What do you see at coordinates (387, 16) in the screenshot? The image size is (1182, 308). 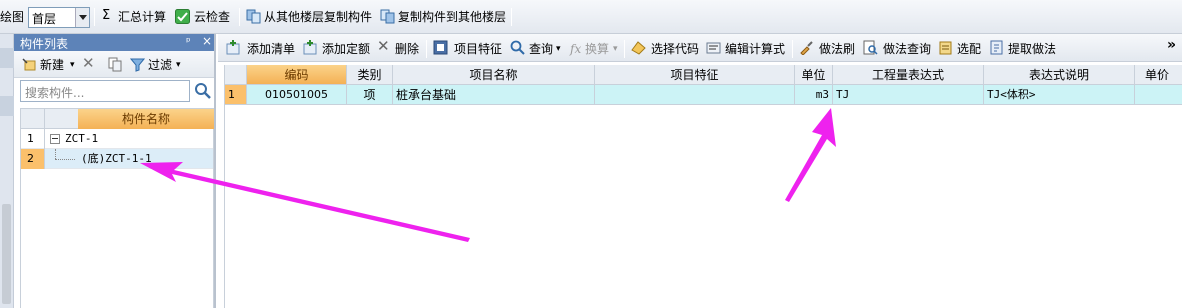 I see `copy-to-floor-icon` at bounding box center [387, 16].